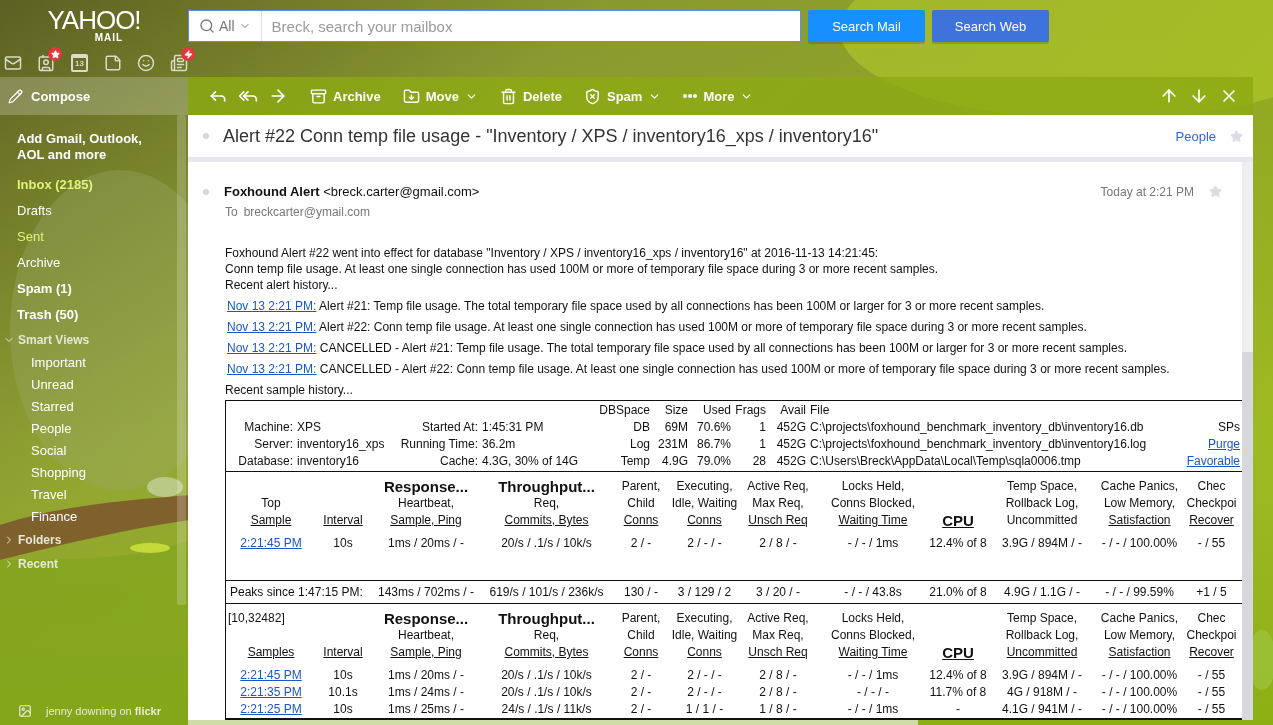 This screenshot has width=1273, height=725. I want to click on column-heading: Top, so click(271, 503).